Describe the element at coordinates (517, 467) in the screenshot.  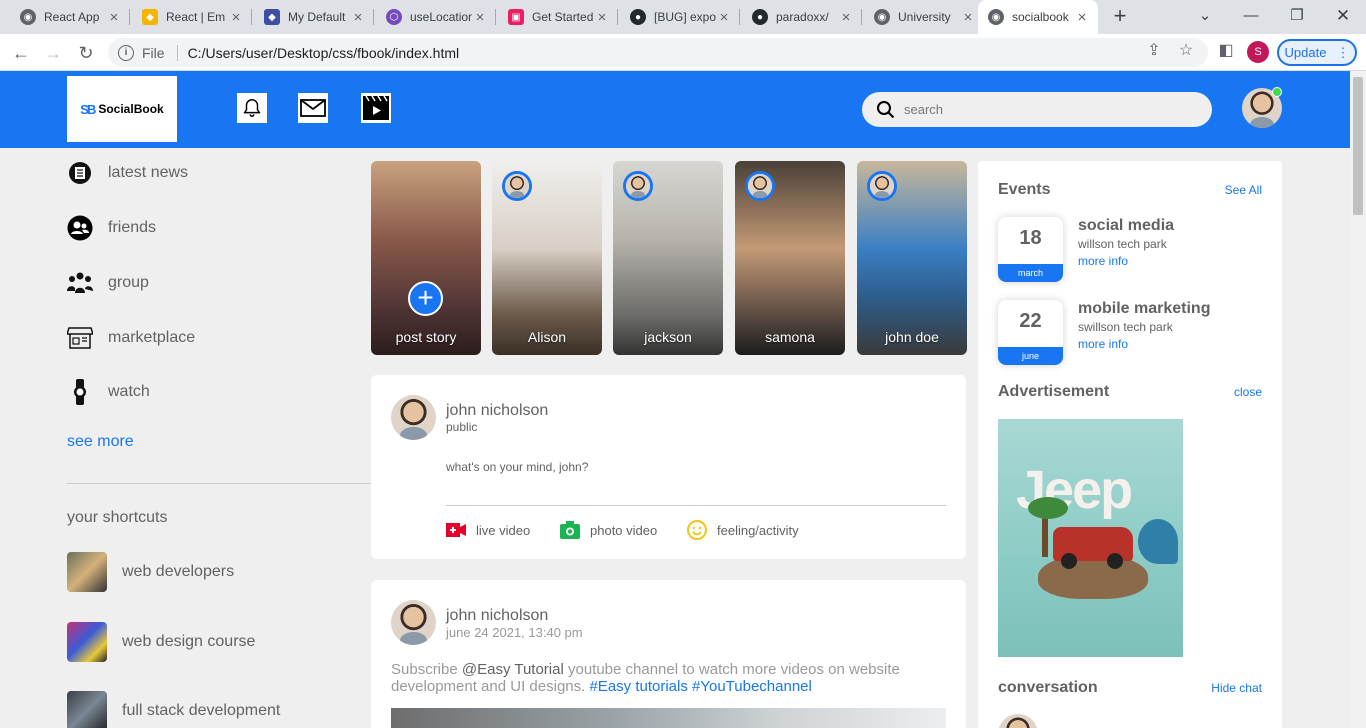
I see `post-input: what's on your mind, john?` at that location.